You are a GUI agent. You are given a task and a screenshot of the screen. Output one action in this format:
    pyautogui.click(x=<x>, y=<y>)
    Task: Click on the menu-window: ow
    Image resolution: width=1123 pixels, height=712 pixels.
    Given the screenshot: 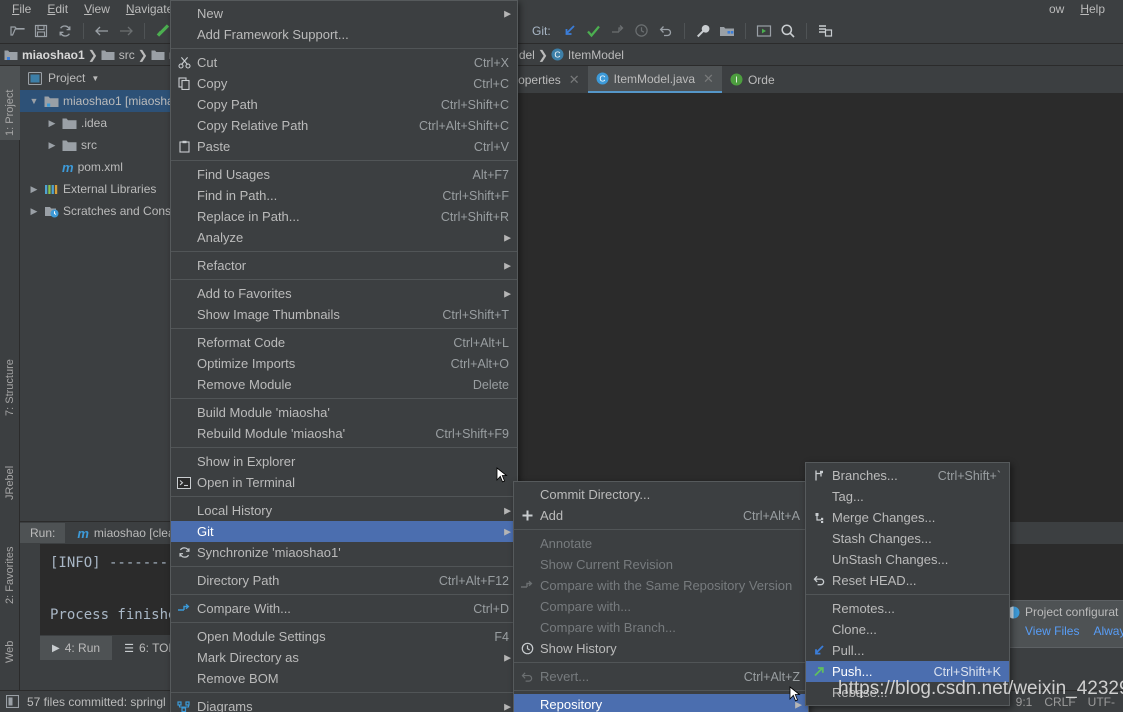 What is the action you would take?
    pyautogui.click(x=1056, y=9)
    